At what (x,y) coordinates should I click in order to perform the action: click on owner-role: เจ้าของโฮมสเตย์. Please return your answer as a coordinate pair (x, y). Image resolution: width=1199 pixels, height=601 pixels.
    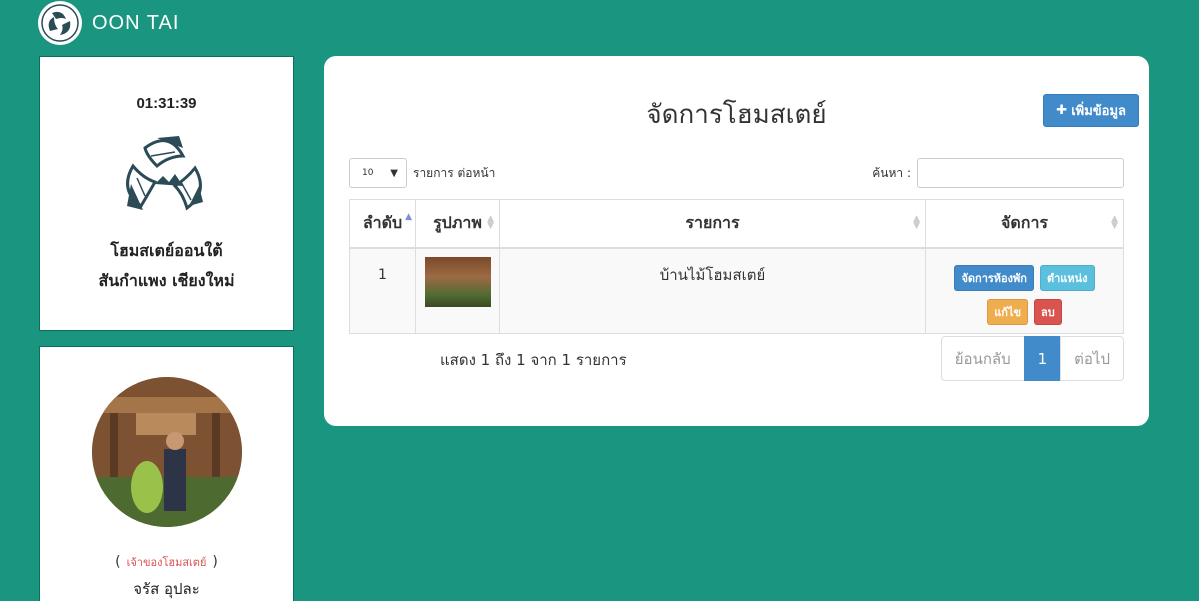
    Looking at the image, I should click on (166, 562).